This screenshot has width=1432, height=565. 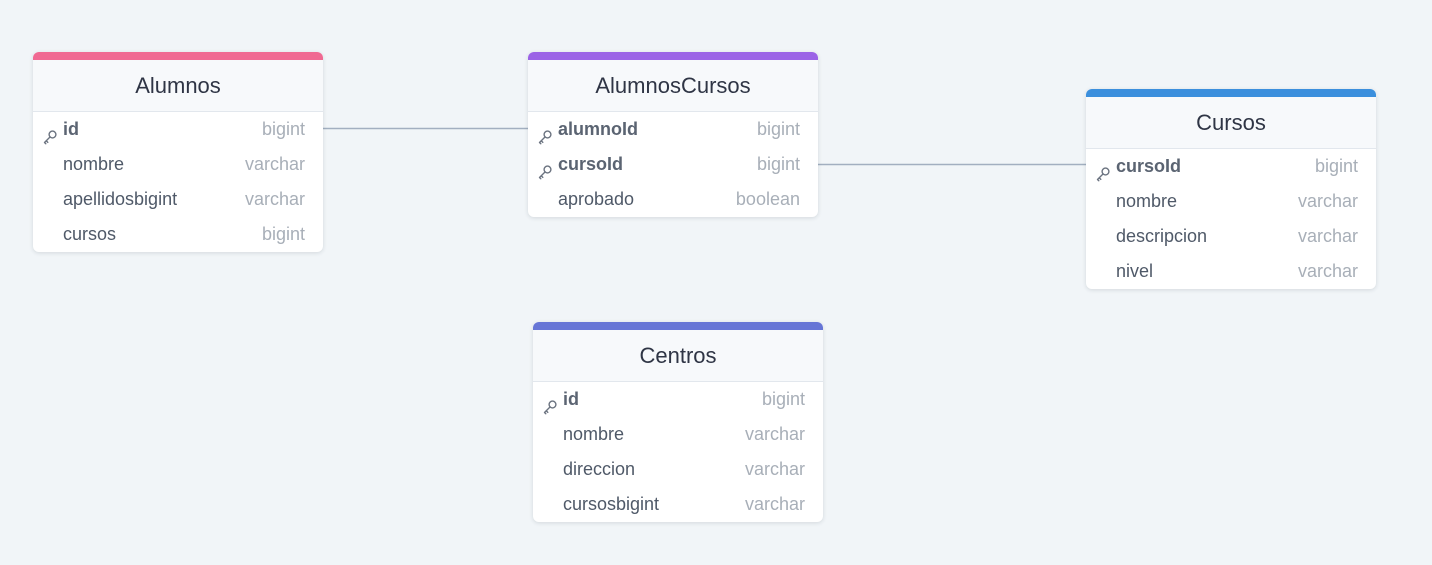 I want to click on field-name: alumnoId, so click(x=598, y=129).